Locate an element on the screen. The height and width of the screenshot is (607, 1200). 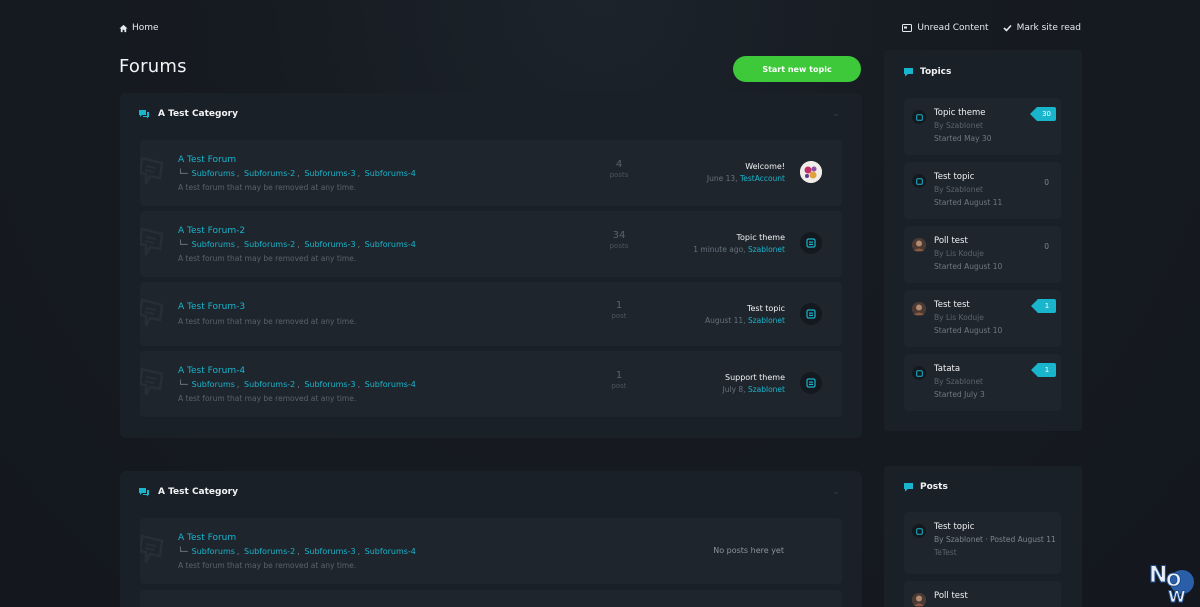
post-date: · Posted August 11 is located at coordinates (1020, 539).